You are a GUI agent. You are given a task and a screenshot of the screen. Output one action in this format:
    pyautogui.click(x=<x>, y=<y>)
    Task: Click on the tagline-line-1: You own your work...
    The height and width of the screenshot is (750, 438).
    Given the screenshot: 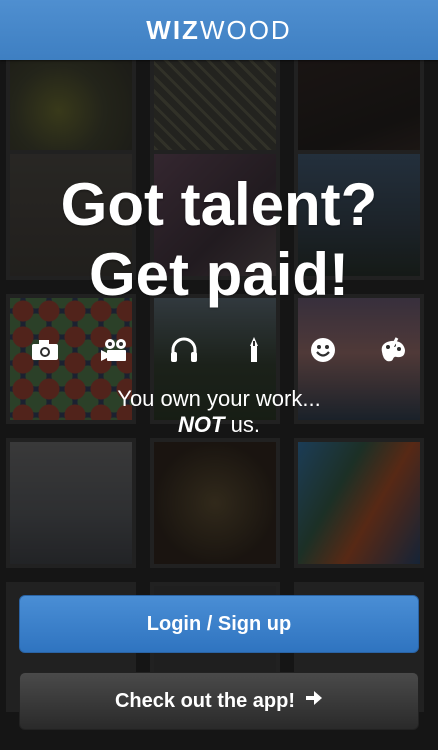 What is the action you would take?
    pyautogui.click(x=219, y=398)
    